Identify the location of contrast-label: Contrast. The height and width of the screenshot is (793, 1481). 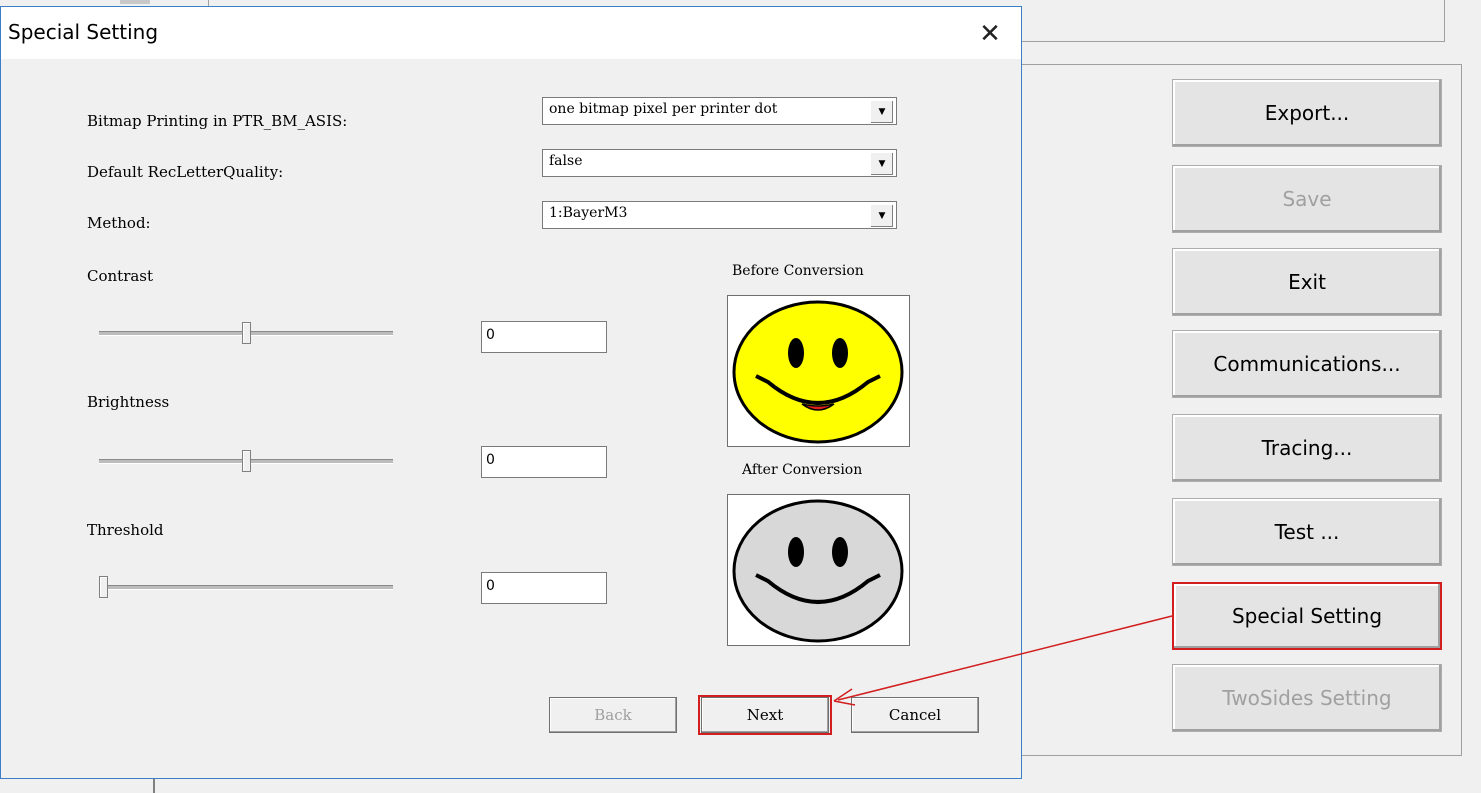
(120, 276).